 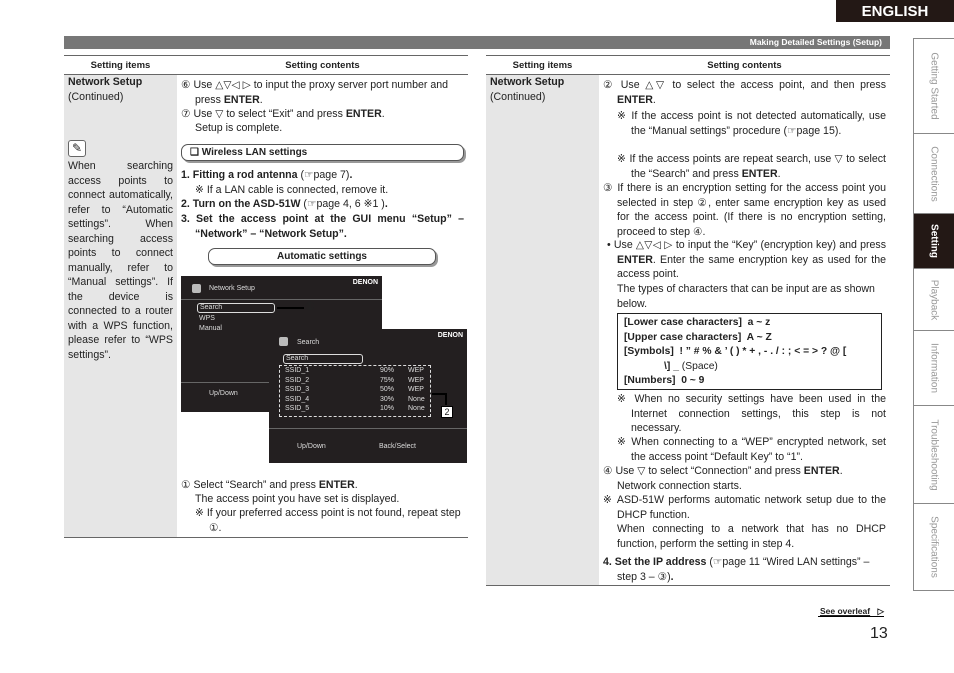 I want to click on denon-logo: DENON, so click(x=365, y=282).